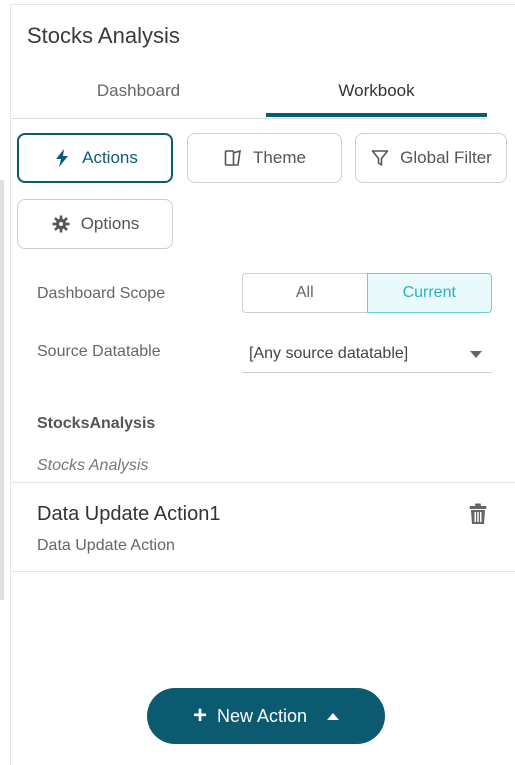 This screenshot has width=515, height=765. I want to click on actions-button: Actions, so click(95, 158).